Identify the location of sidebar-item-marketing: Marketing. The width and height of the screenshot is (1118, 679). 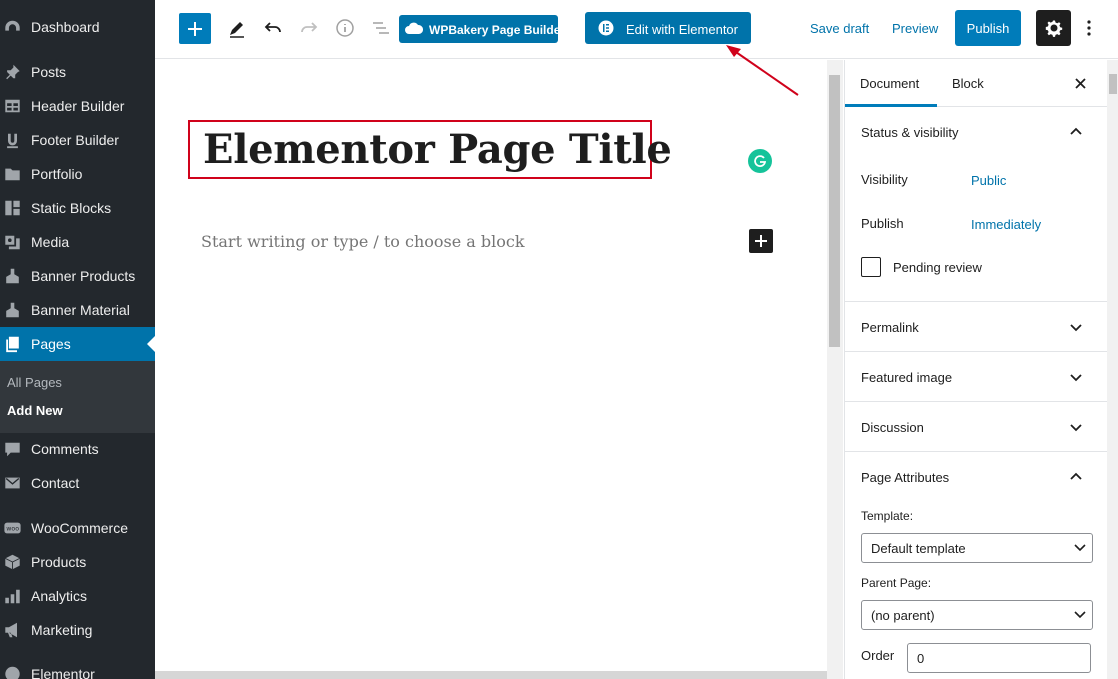
(77, 630).